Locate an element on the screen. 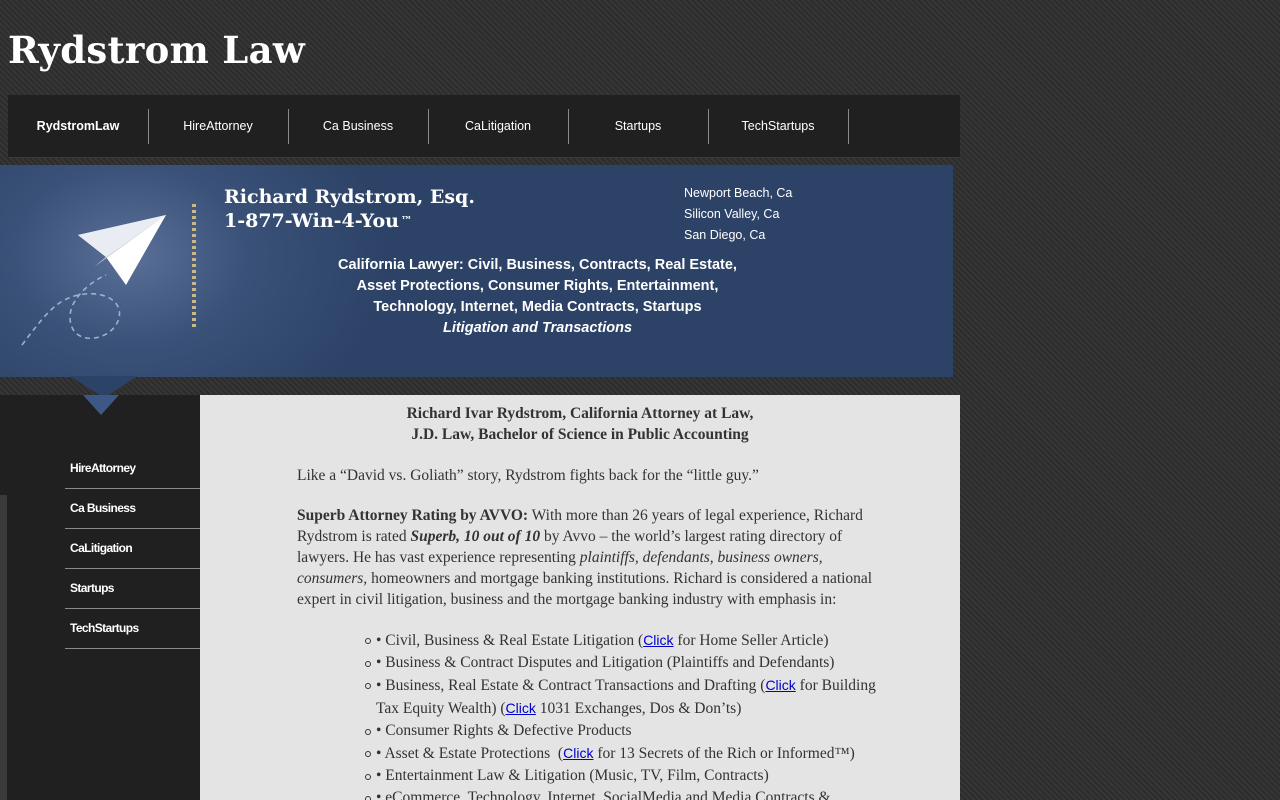 The height and width of the screenshot is (800, 1280). sidenav-hireattorney: HireAttorney is located at coordinates (132, 469).